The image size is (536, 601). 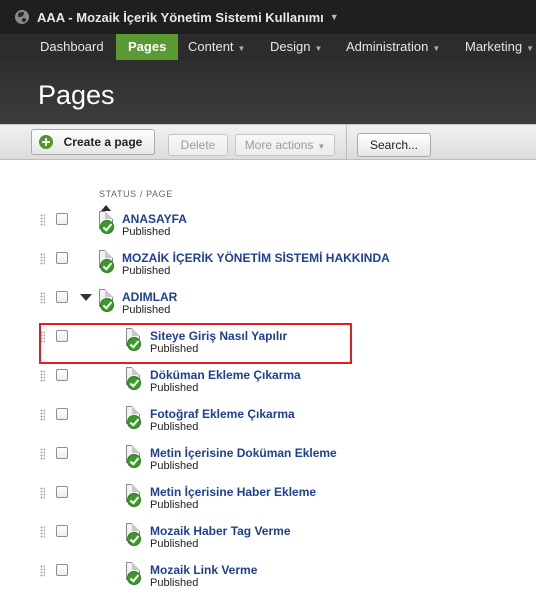 I want to click on nav-item-label: Administration, so click(x=387, y=46).